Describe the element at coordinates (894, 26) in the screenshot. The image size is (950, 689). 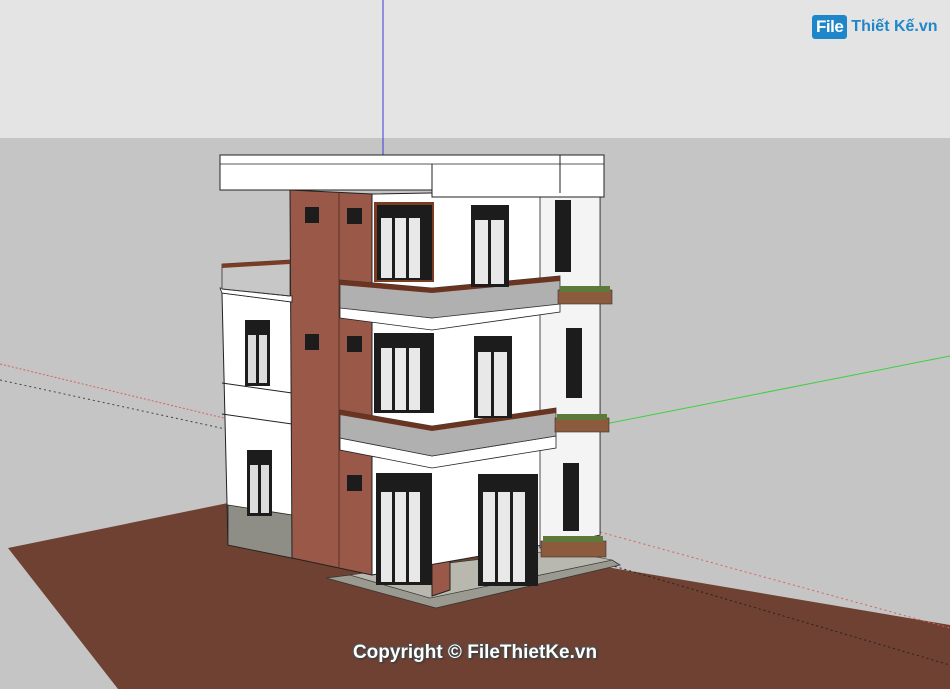
I see `logo-text: Thiết Kế.vn` at that location.